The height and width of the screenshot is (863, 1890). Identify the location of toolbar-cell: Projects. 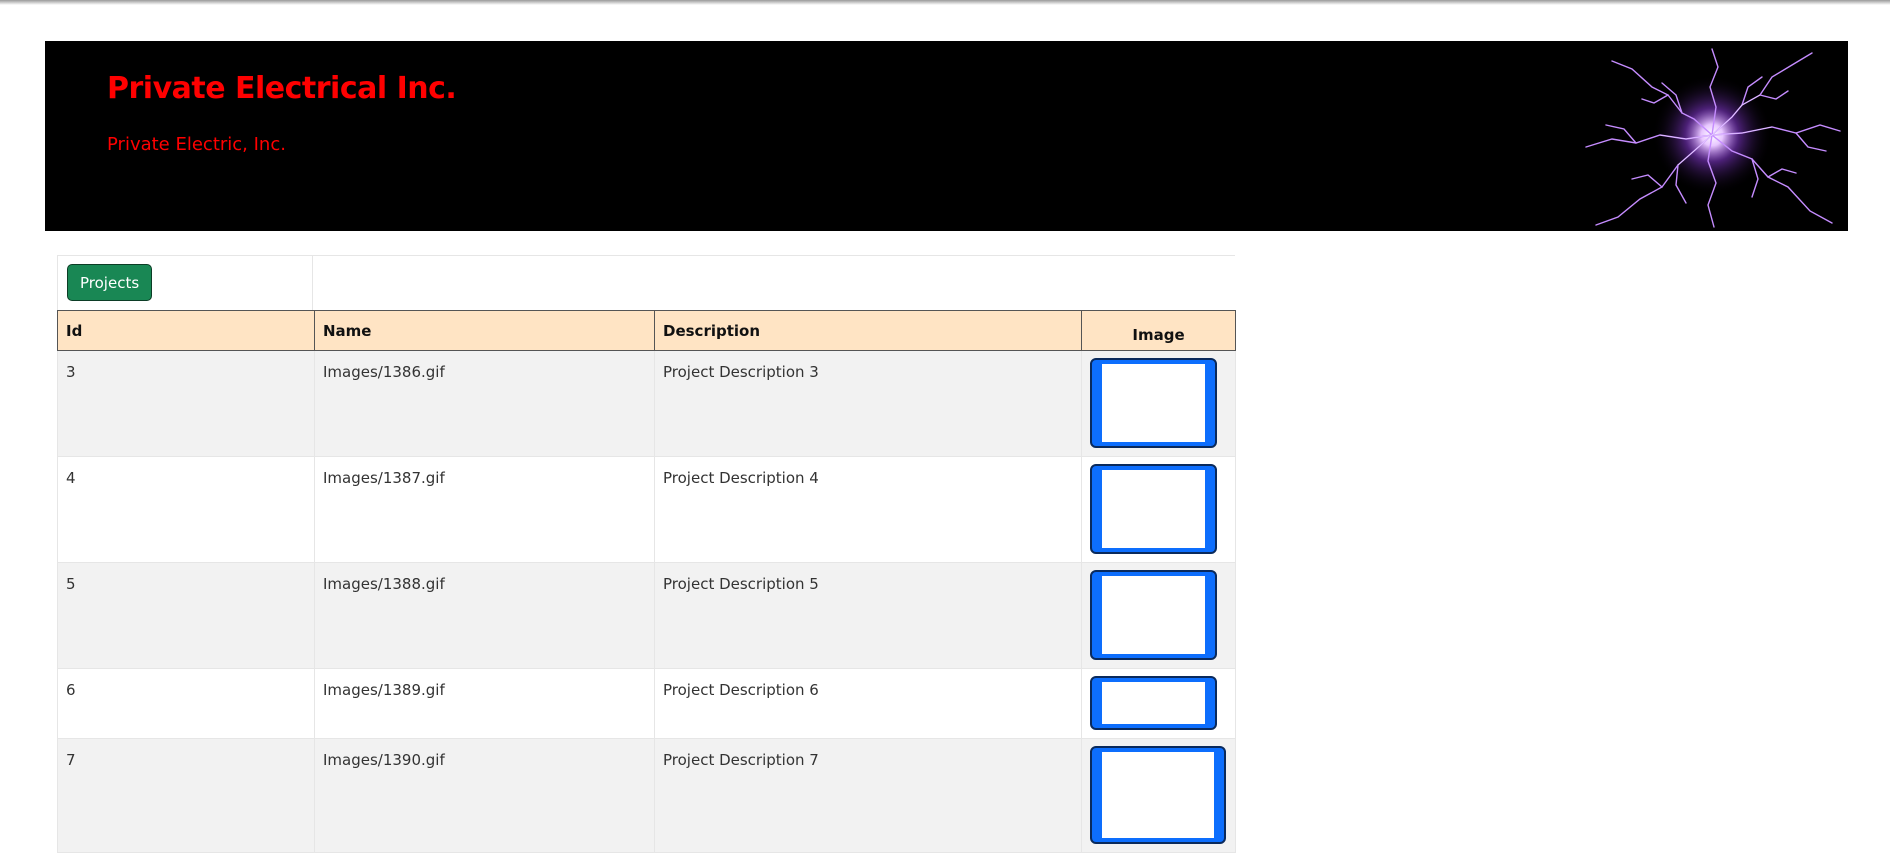
(185, 283).